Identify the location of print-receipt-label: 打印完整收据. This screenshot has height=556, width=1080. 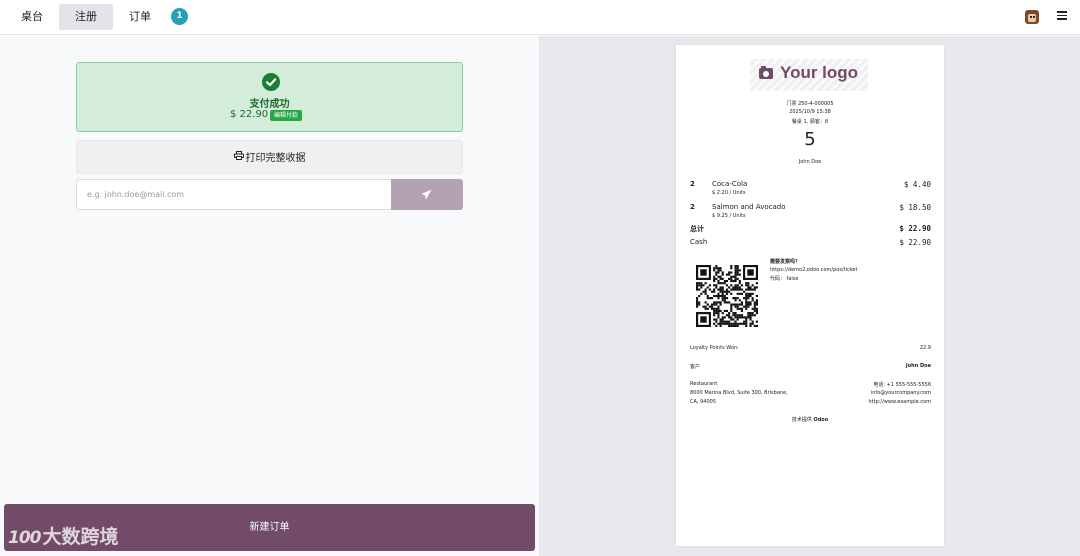
(275, 158).